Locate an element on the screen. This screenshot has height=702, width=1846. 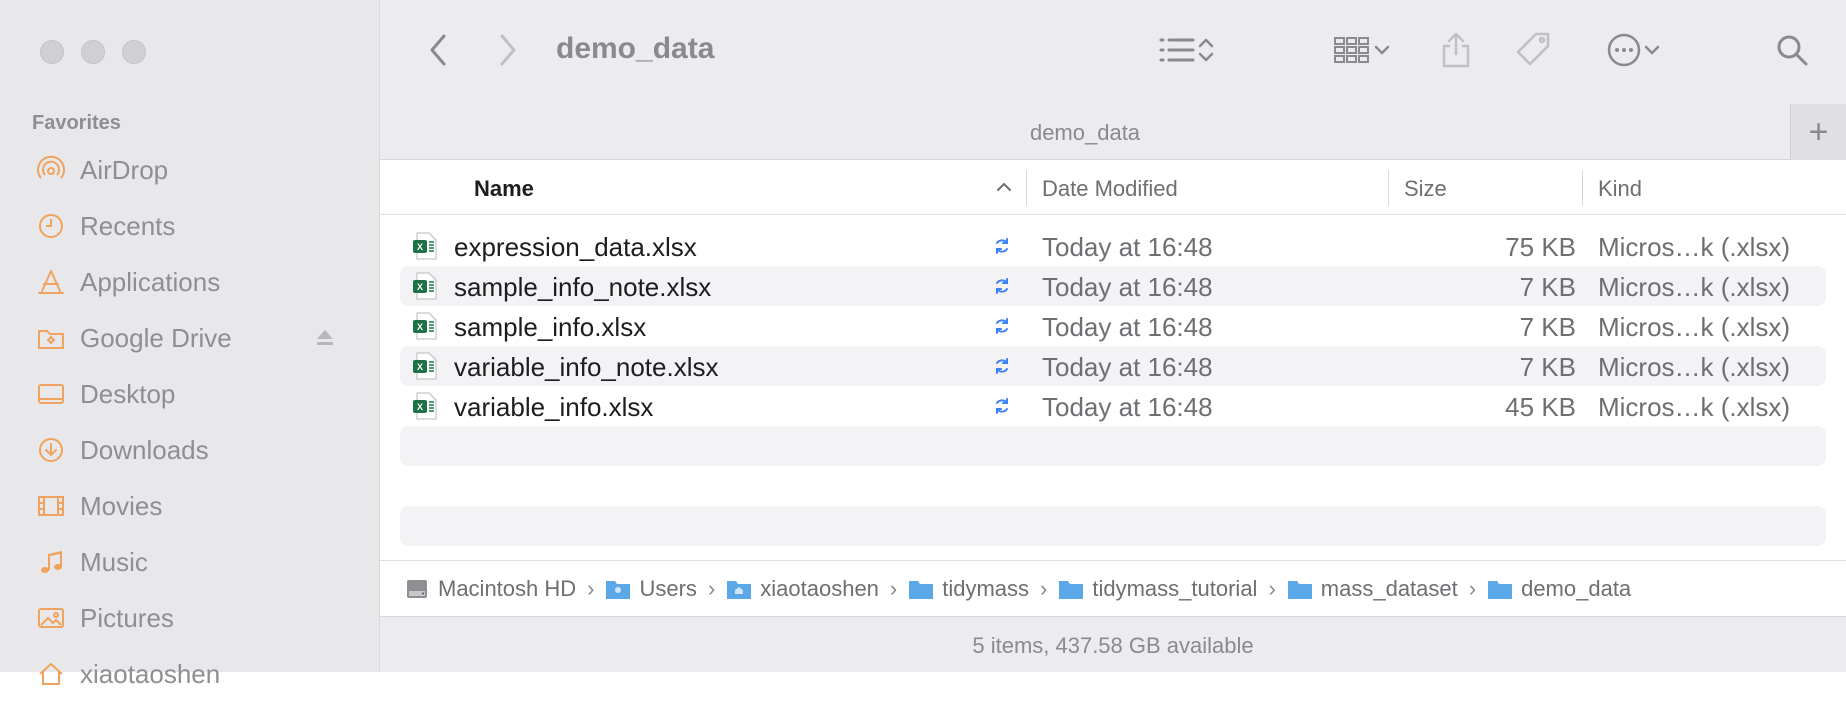
path-item-users: Users › is located at coordinates (665, 589).